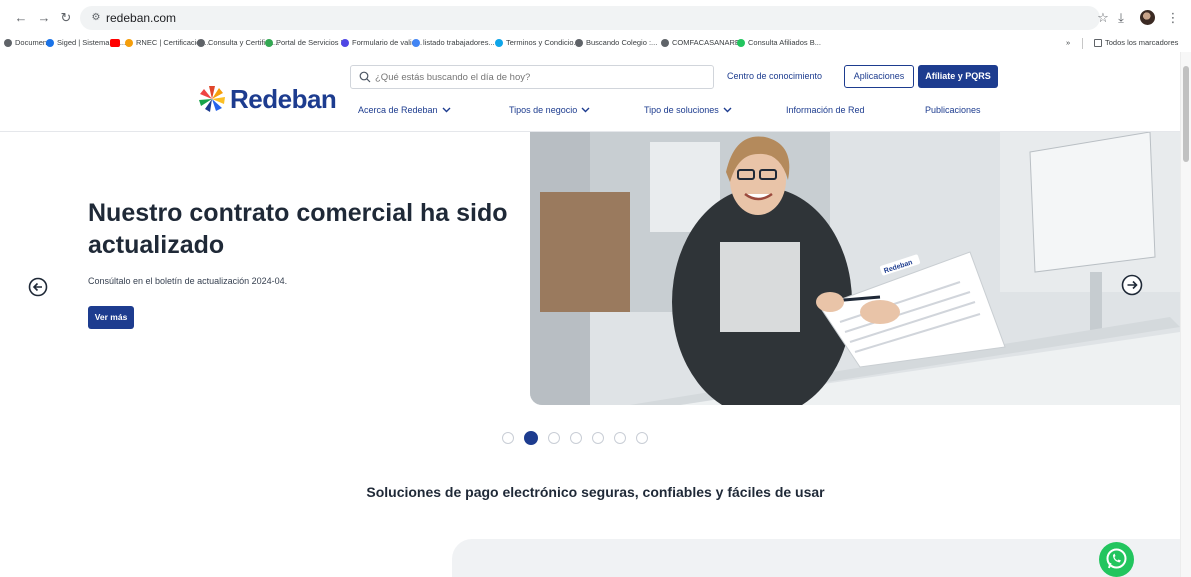 The height and width of the screenshot is (577, 1191). I want to click on all-bookmarks-folder: Todos los marcadores, so click(1136, 43).